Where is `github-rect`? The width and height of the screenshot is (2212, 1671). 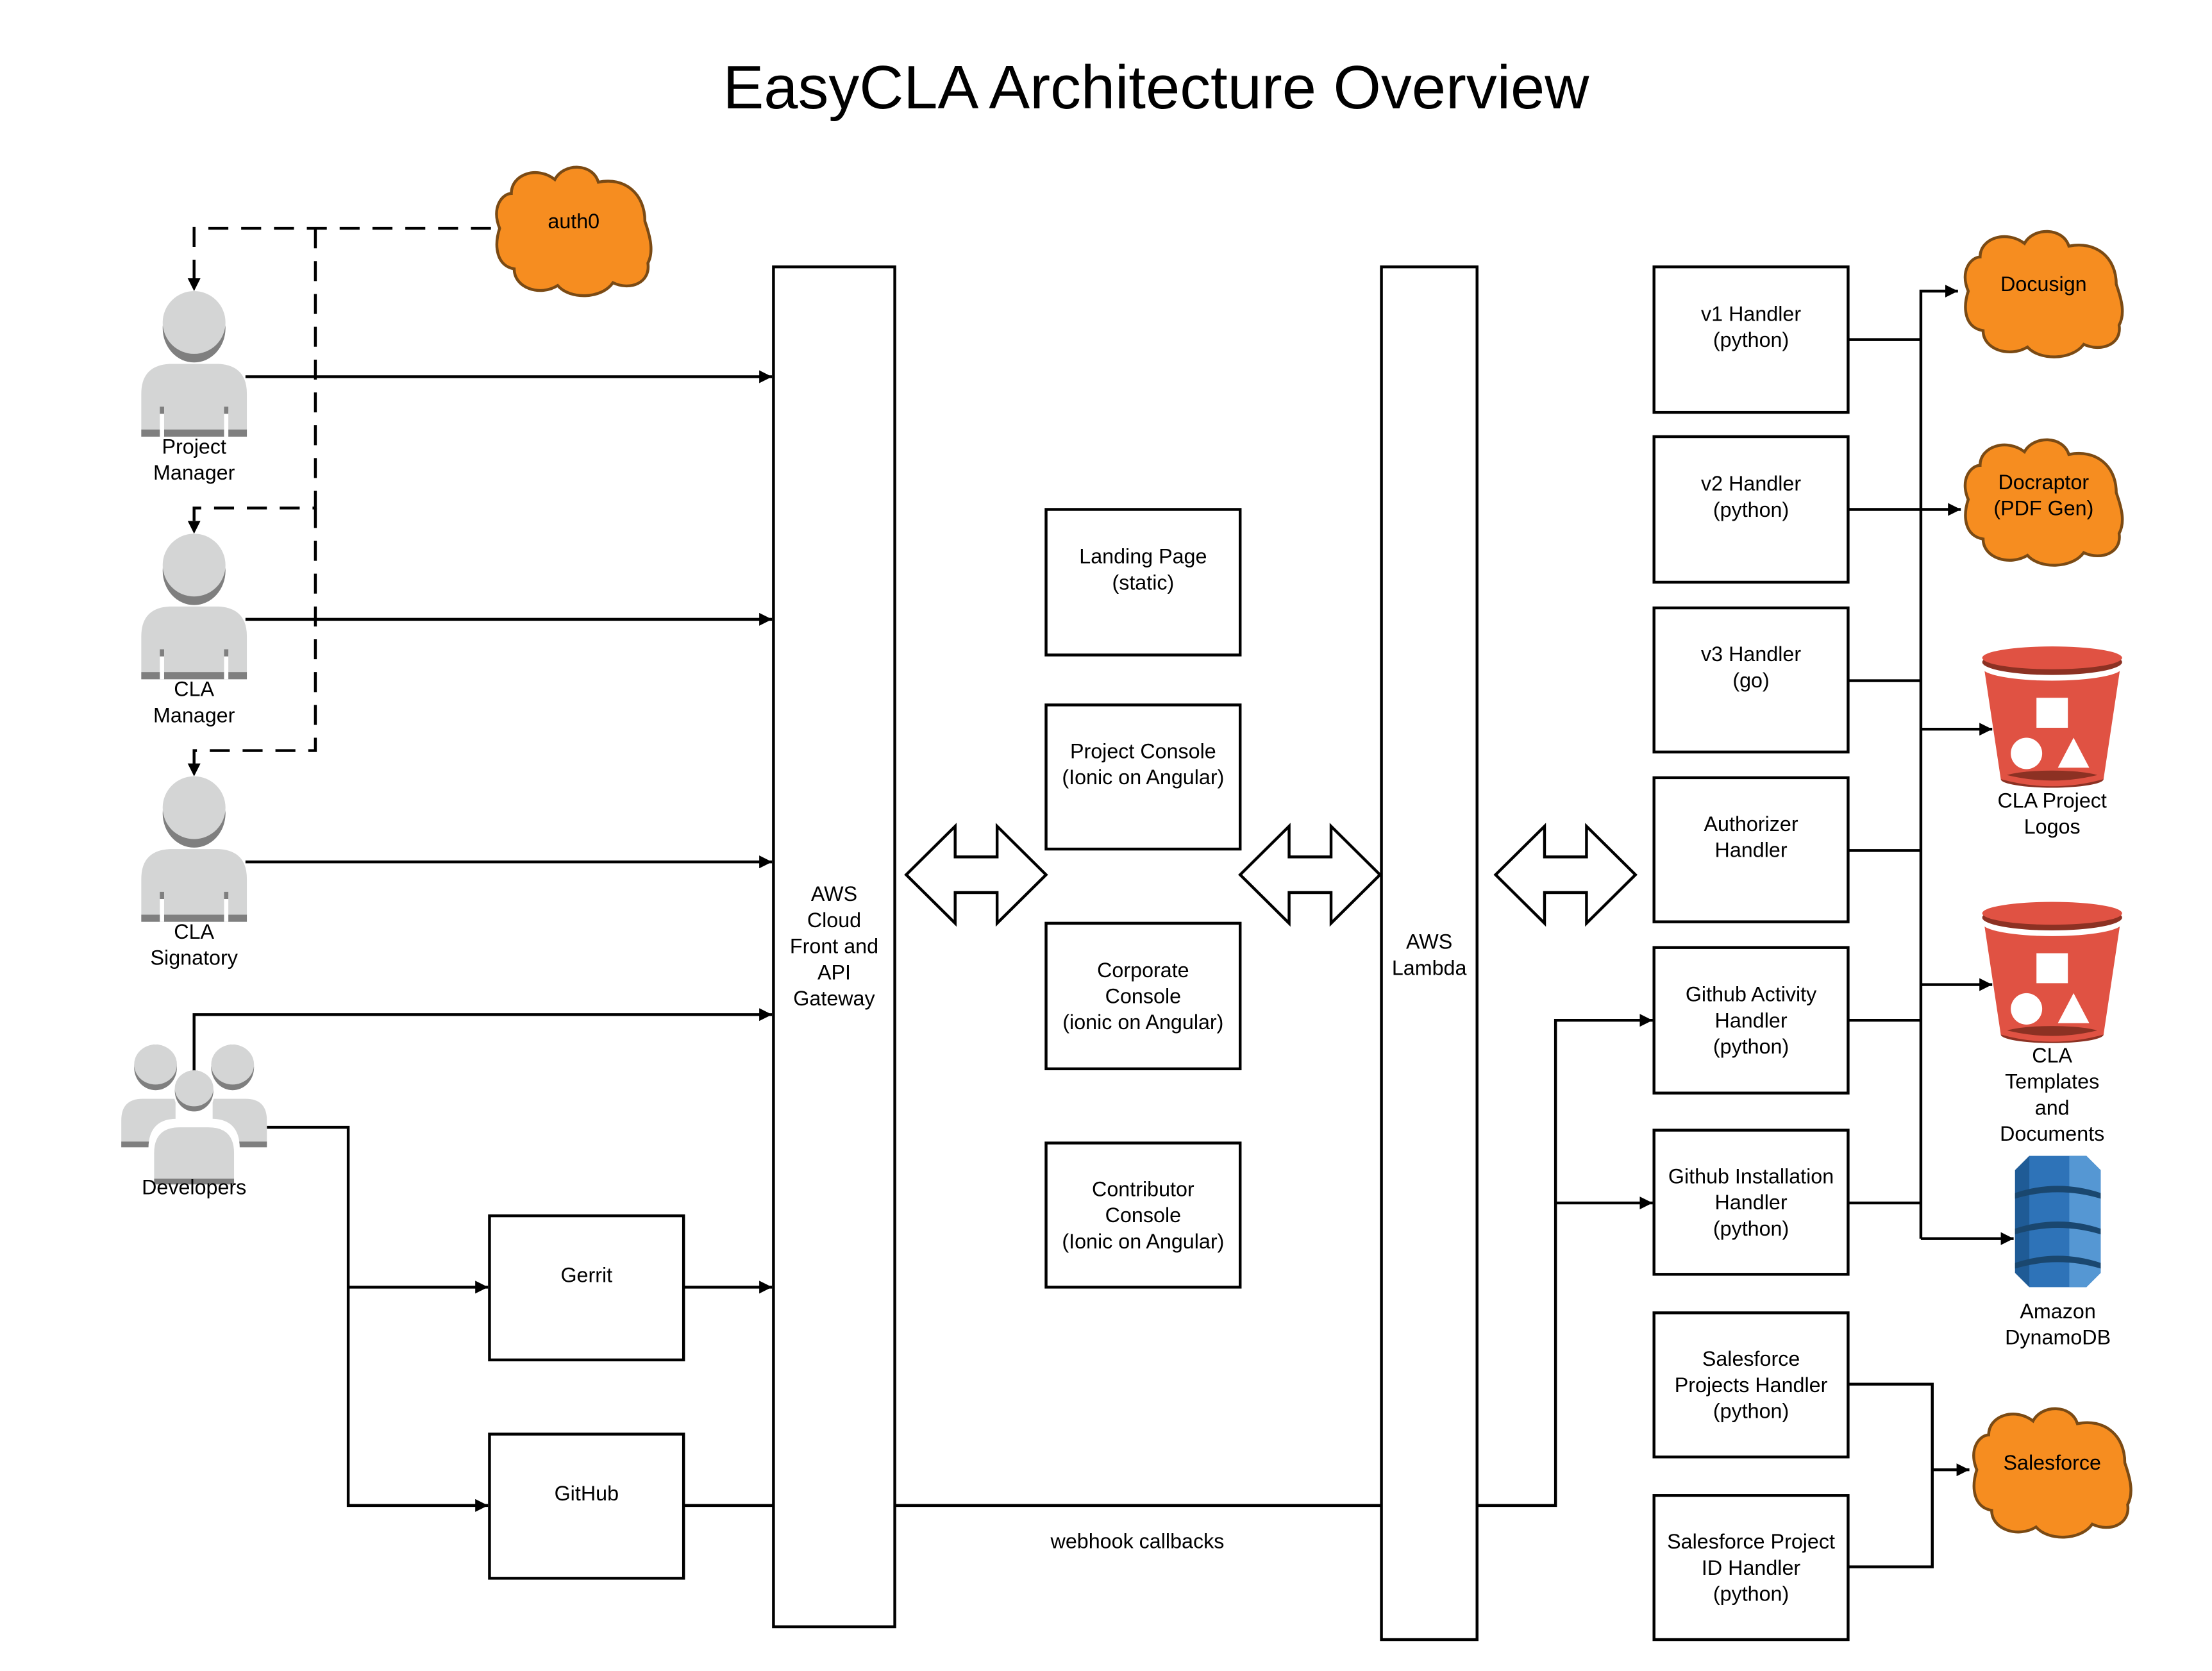 github-rect is located at coordinates (586, 1506).